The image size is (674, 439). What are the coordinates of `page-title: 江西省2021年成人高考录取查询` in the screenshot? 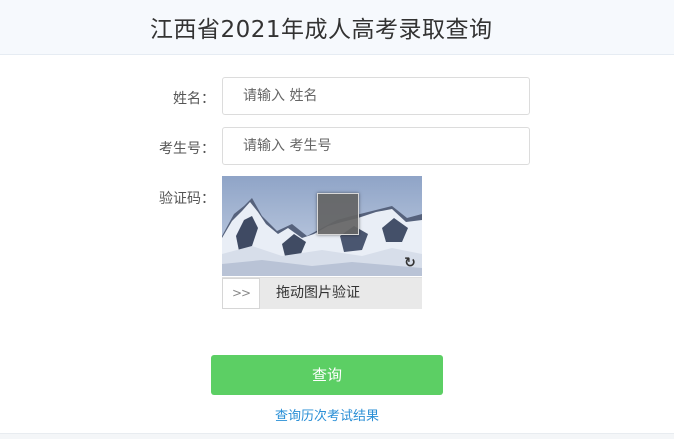 It's located at (321, 30).